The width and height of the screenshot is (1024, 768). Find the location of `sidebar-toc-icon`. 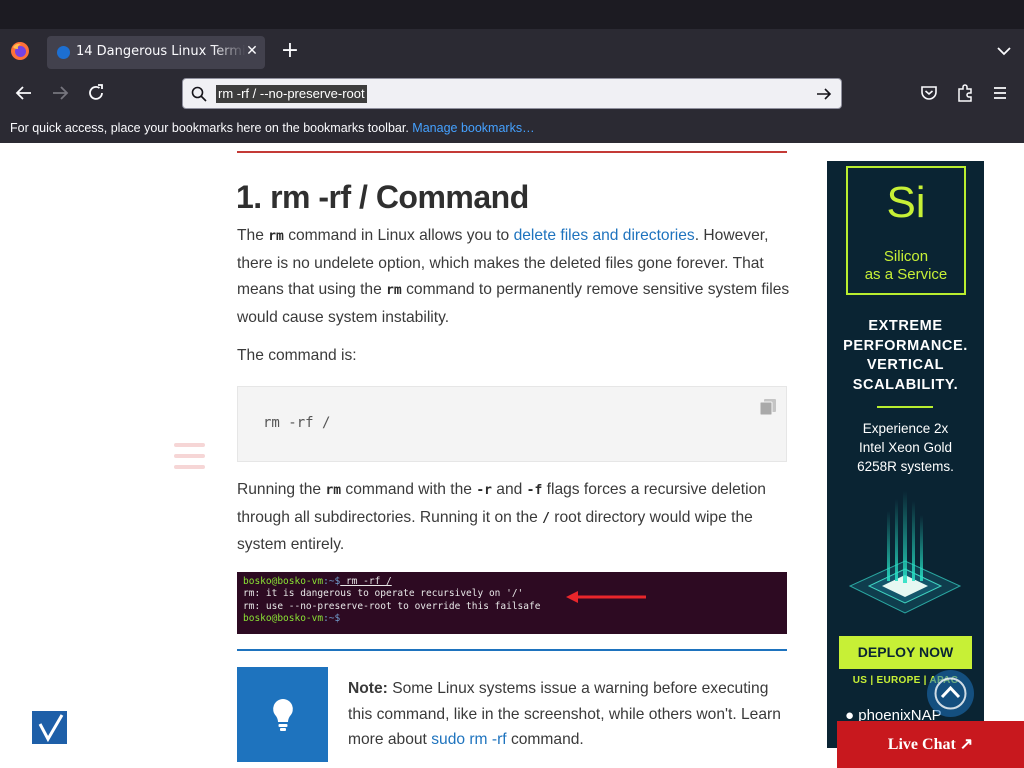

sidebar-toc-icon is located at coordinates (189, 456).